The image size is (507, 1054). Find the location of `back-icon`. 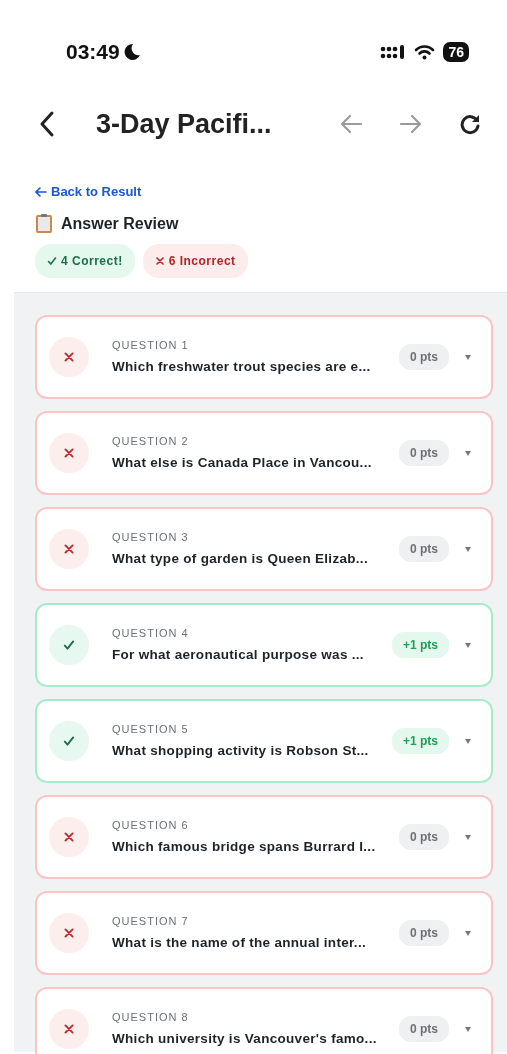

back-icon is located at coordinates (47, 124).